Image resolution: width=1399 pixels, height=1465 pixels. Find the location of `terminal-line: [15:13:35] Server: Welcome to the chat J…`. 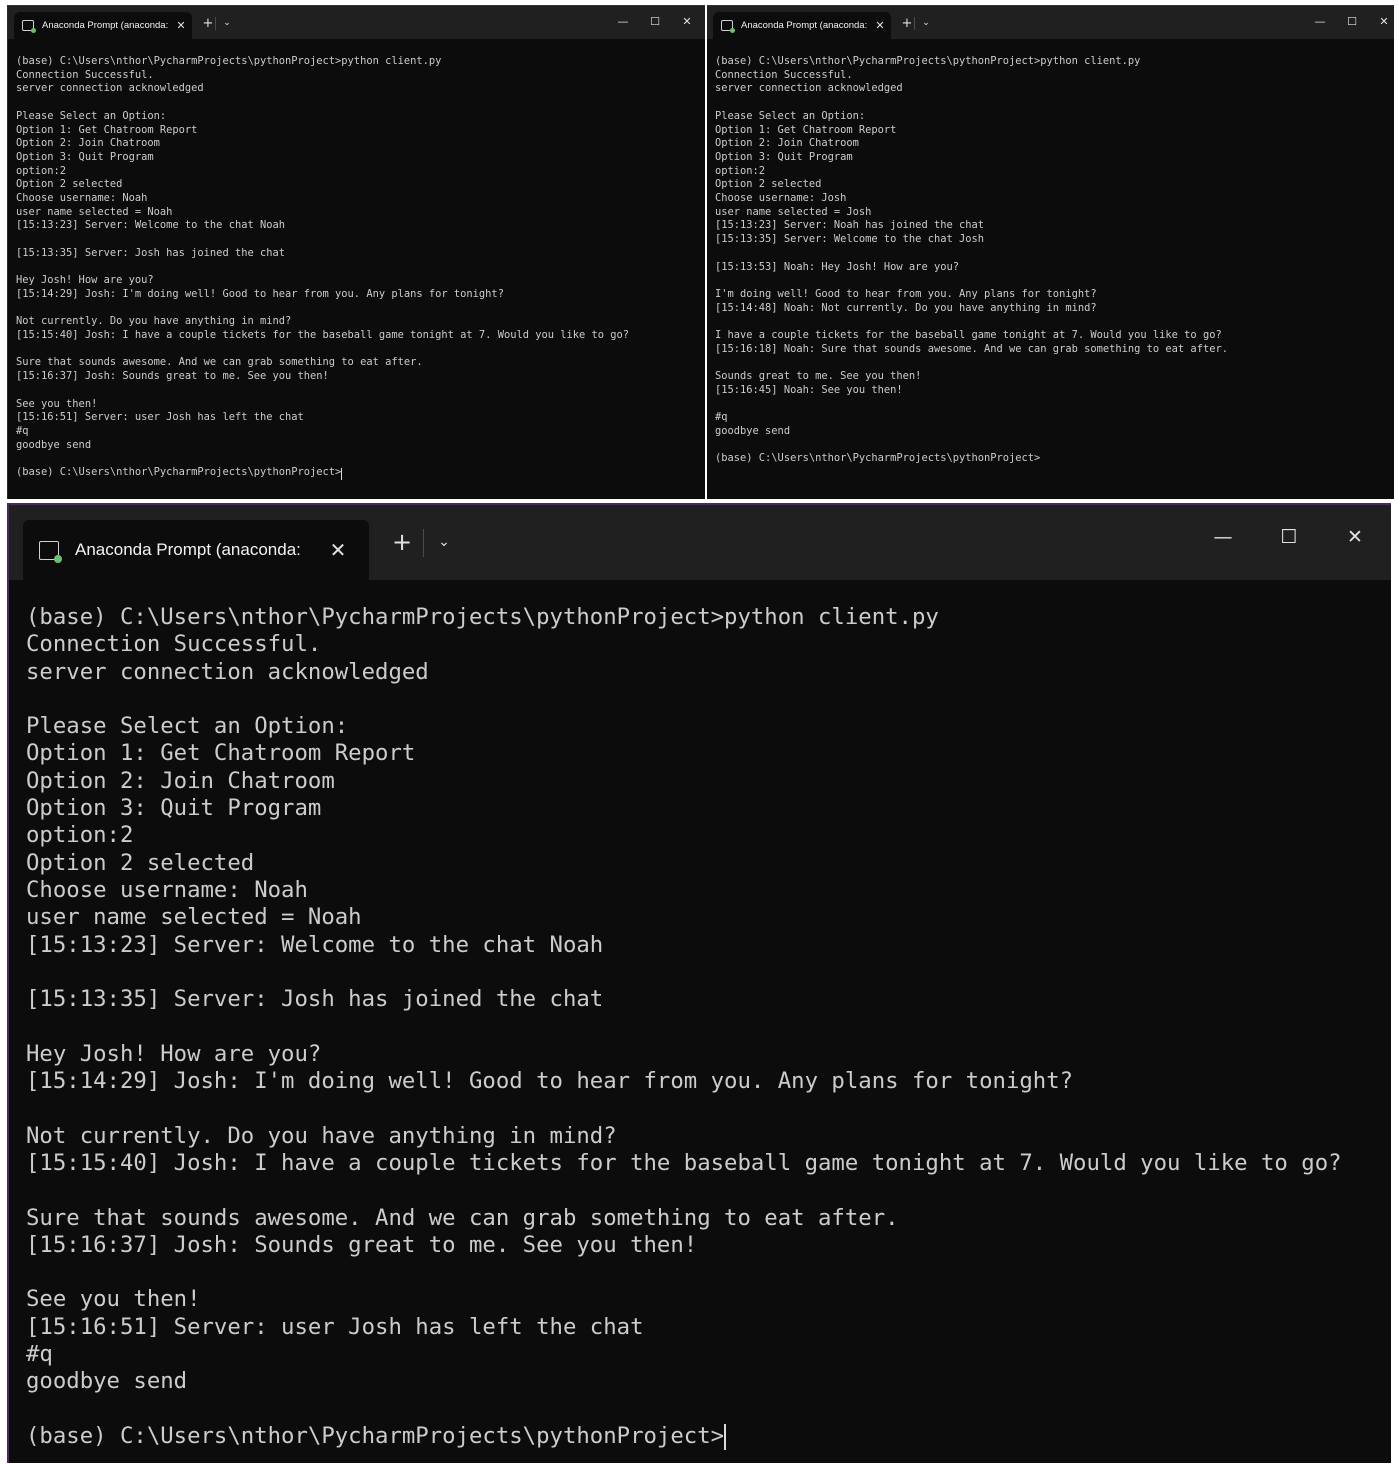

terminal-line: [15:13:35] Server: Welcome to the chat J… is located at coordinates (849, 239).